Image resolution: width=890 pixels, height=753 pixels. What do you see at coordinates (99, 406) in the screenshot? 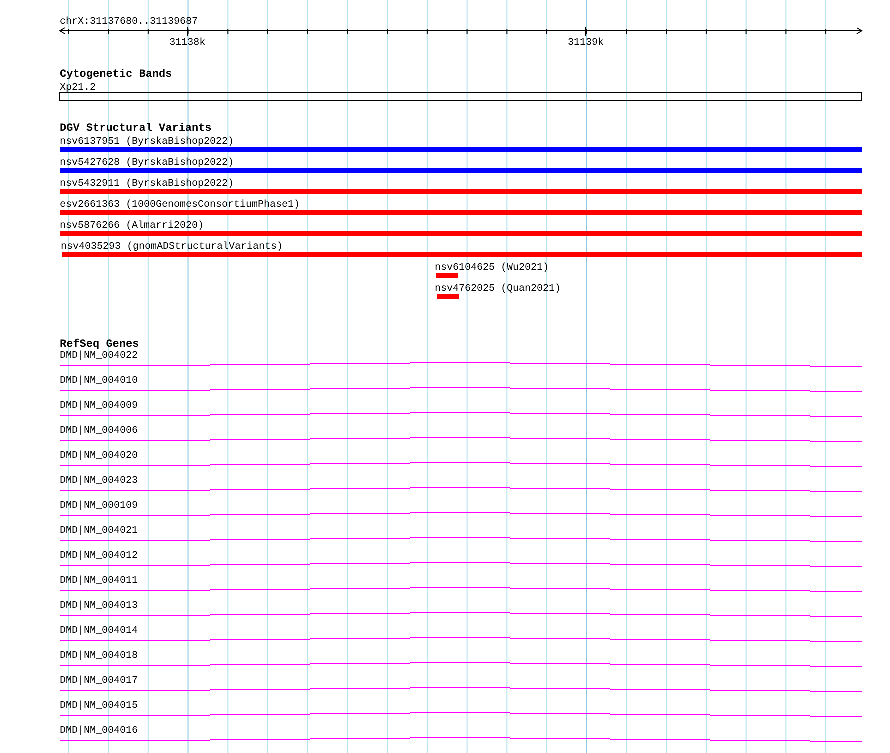
I see `transcript-label: DMD|NM_004009` at bounding box center [99, 406].